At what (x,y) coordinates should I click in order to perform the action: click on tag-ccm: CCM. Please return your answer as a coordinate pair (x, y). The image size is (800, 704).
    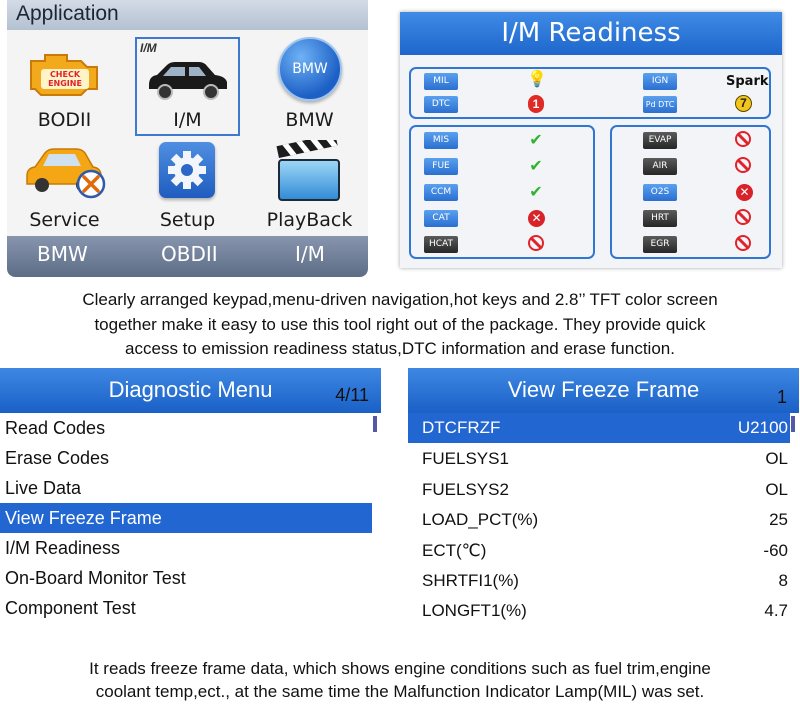
    Looking at the image, I should click on (441, 192).